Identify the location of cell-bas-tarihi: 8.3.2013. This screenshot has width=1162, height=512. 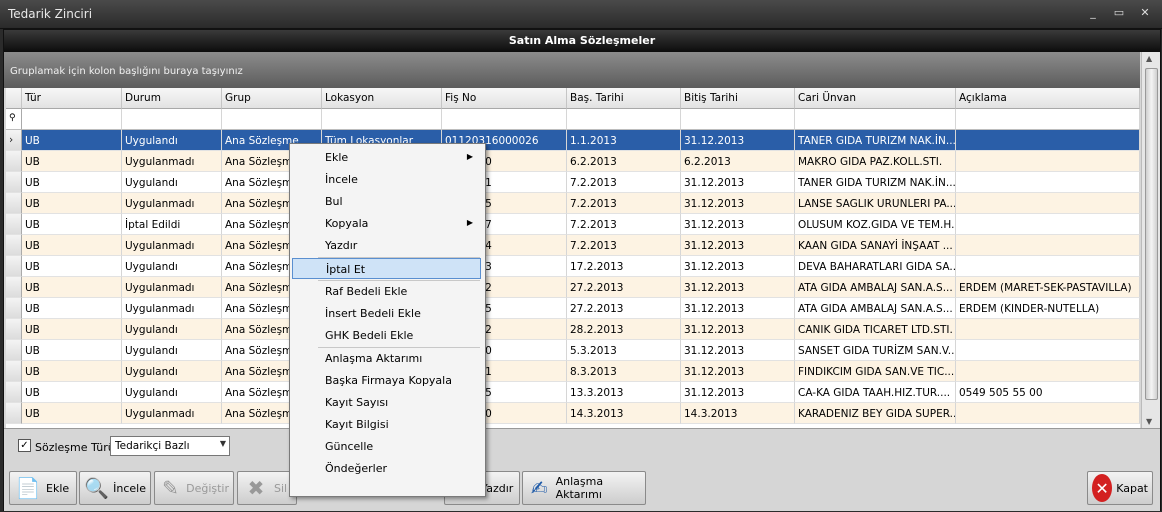
(624, 371).